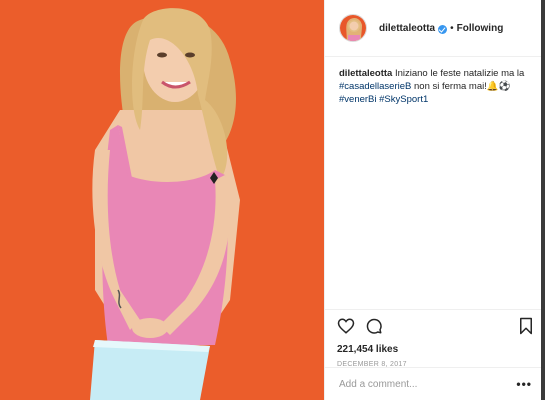 Image resolution: width=545 pixels, height=400 pixels. Describe the element at coordinates (480, 28) in the screenshot. I see `following-button: Following` at that location.